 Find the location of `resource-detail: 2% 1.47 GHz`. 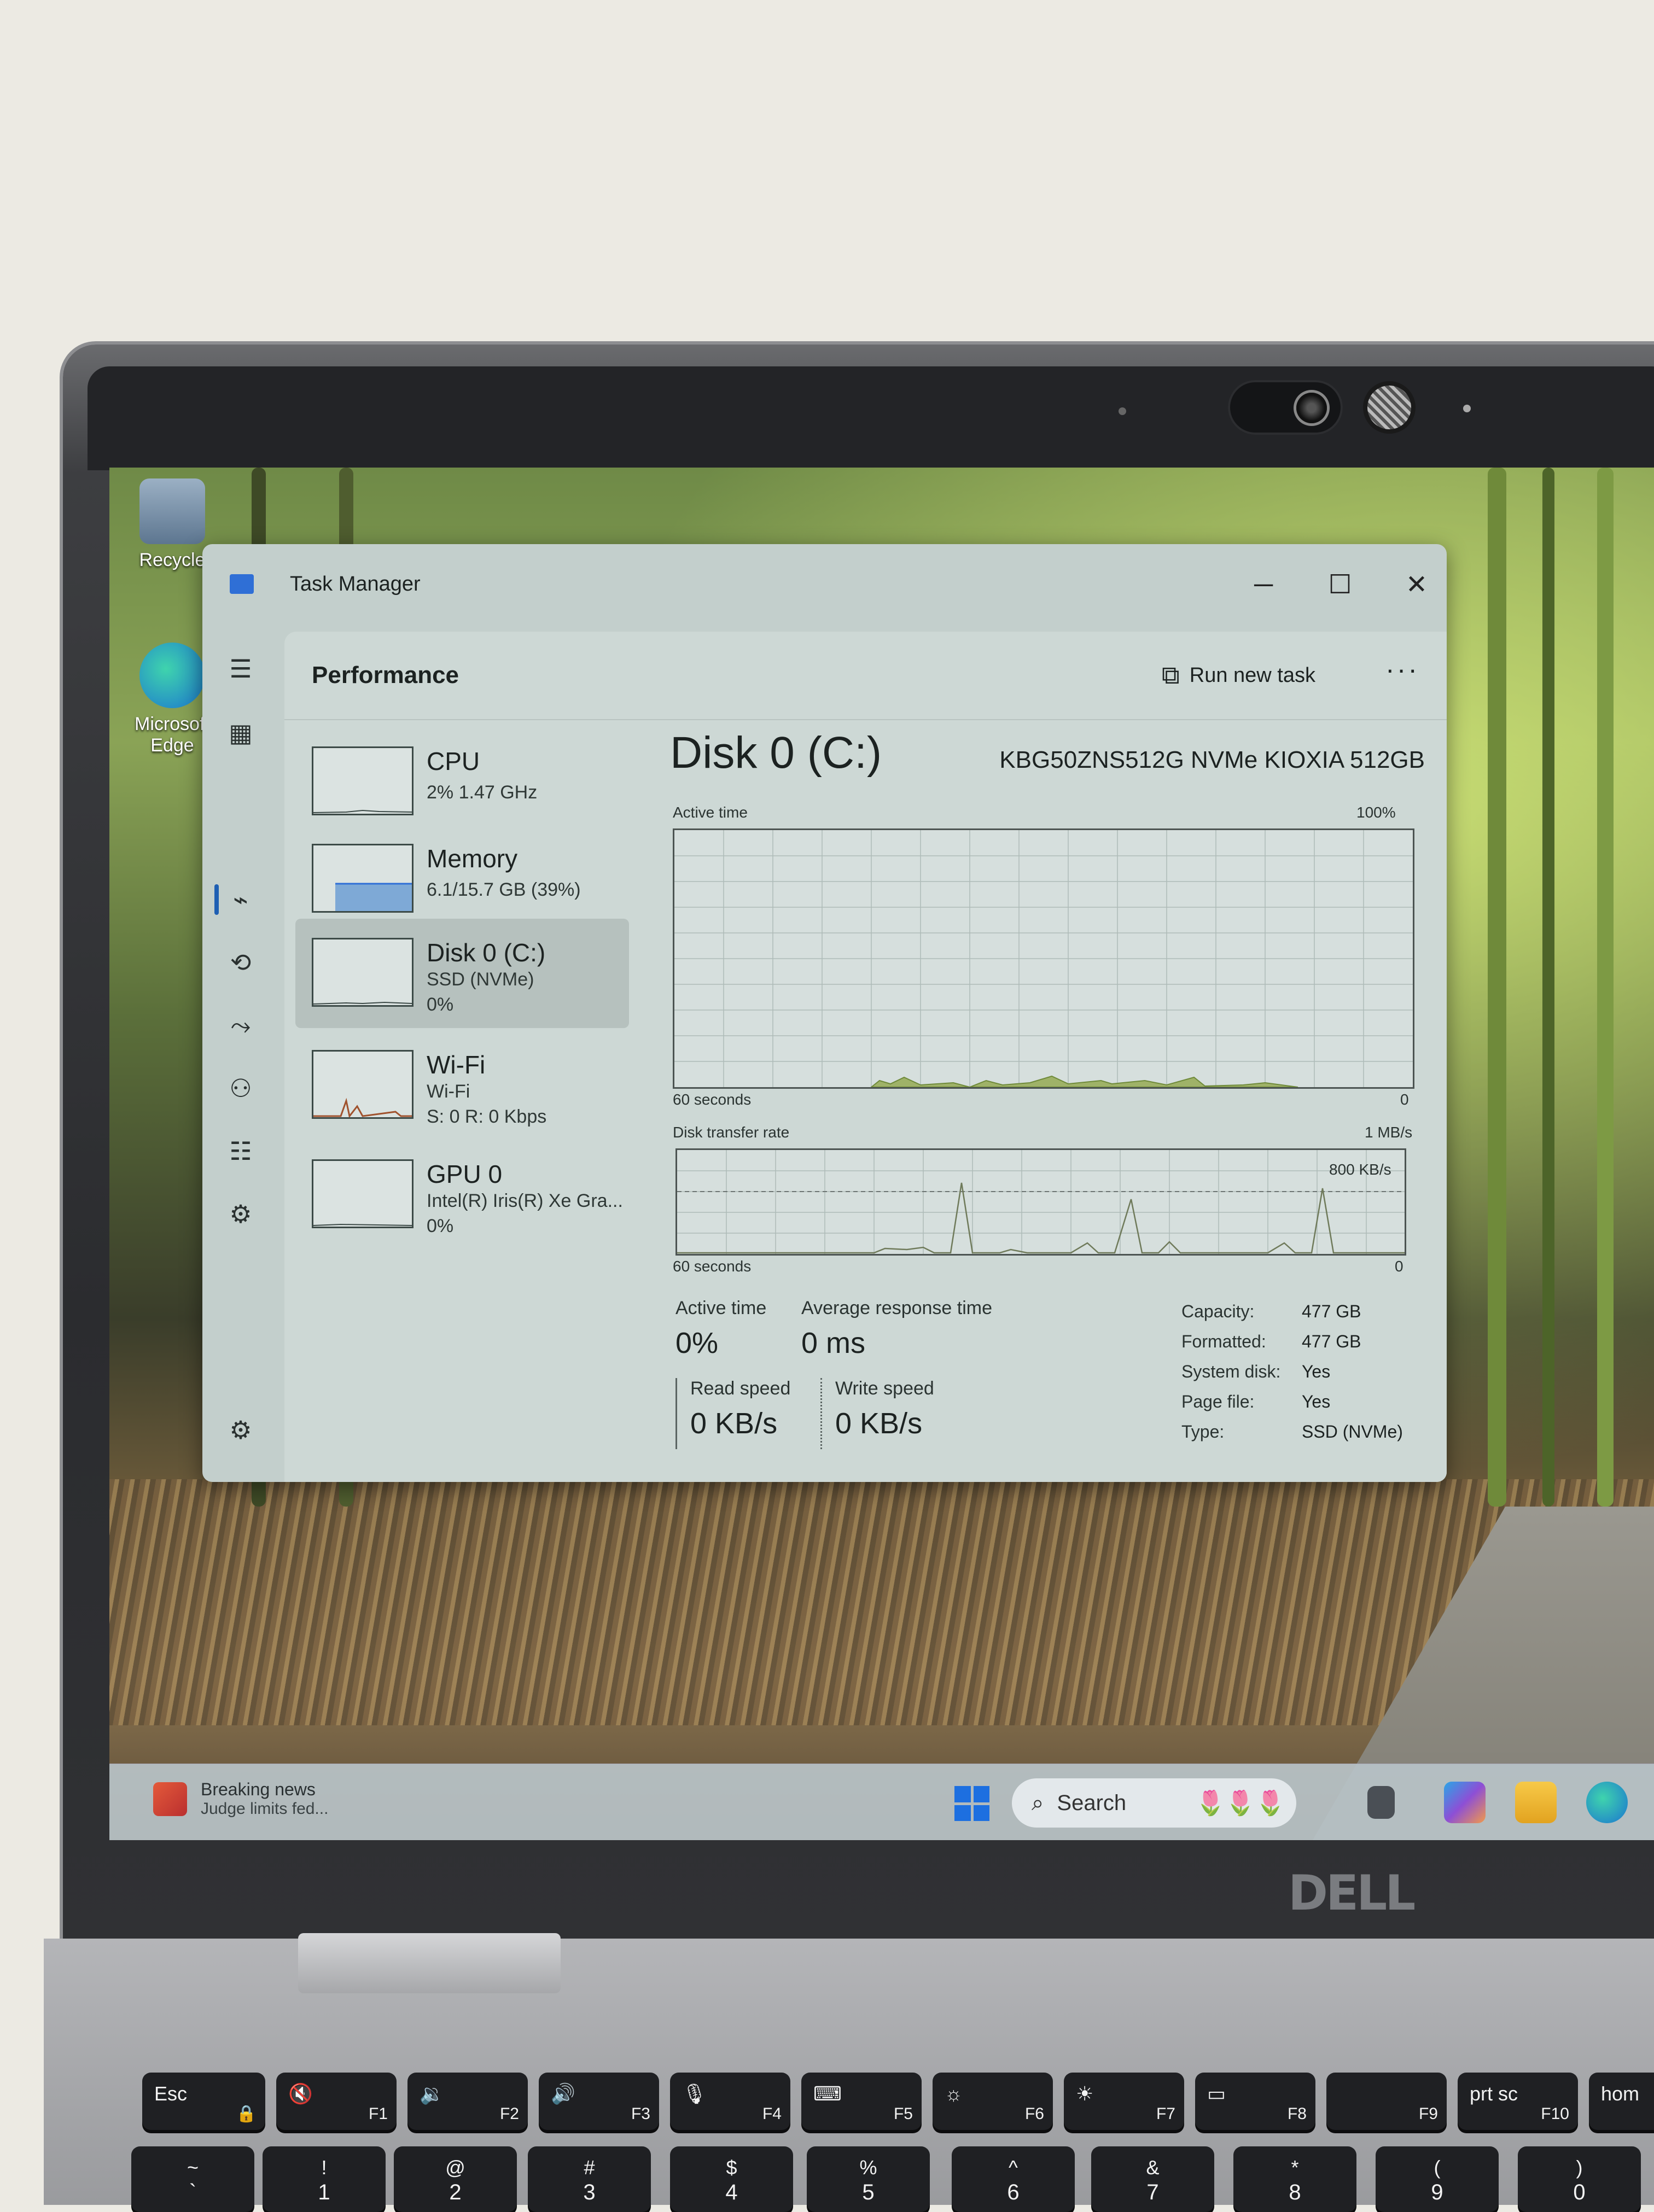

resource-detail: 2% 1.47 GHz is located at coordinates (482, 792).